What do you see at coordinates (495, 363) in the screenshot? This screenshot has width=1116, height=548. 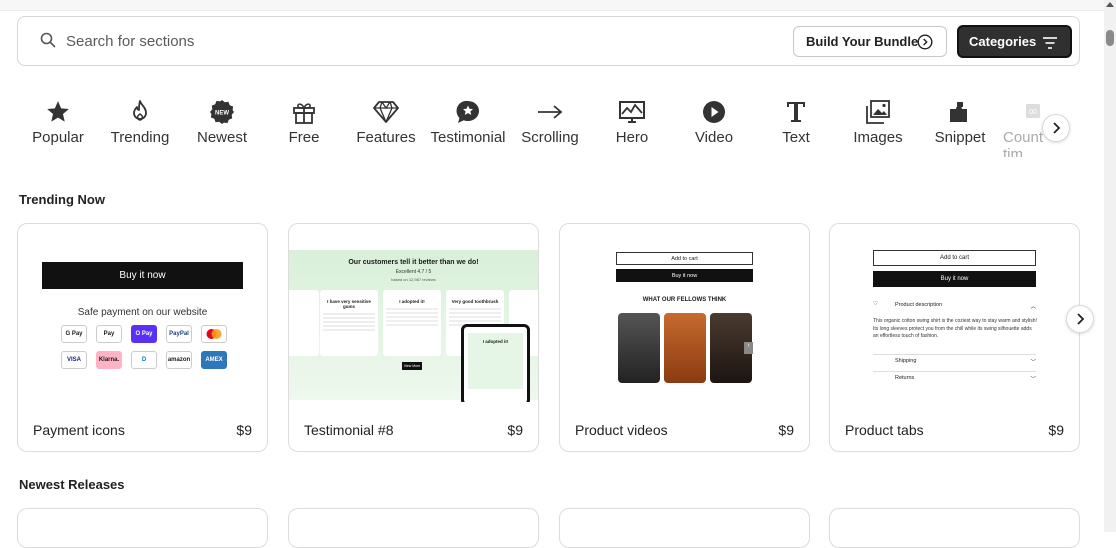 I see `phone-mockup: I adopted it!` at bounding box center [495, 363].